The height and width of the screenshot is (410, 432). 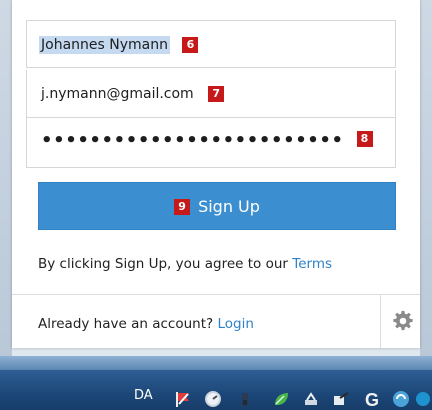 What do you see at coordinates (426, 180) in the screenshot?
I see `window-frame-right` at bounding box center [426, 180].